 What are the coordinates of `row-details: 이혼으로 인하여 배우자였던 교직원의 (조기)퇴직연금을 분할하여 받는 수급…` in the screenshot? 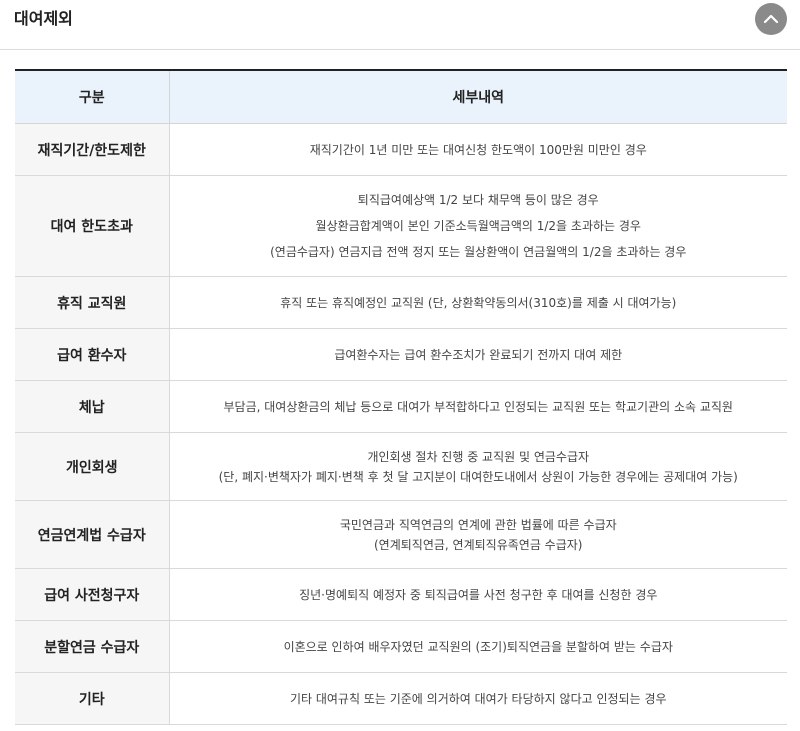 It's located at (478, 646).